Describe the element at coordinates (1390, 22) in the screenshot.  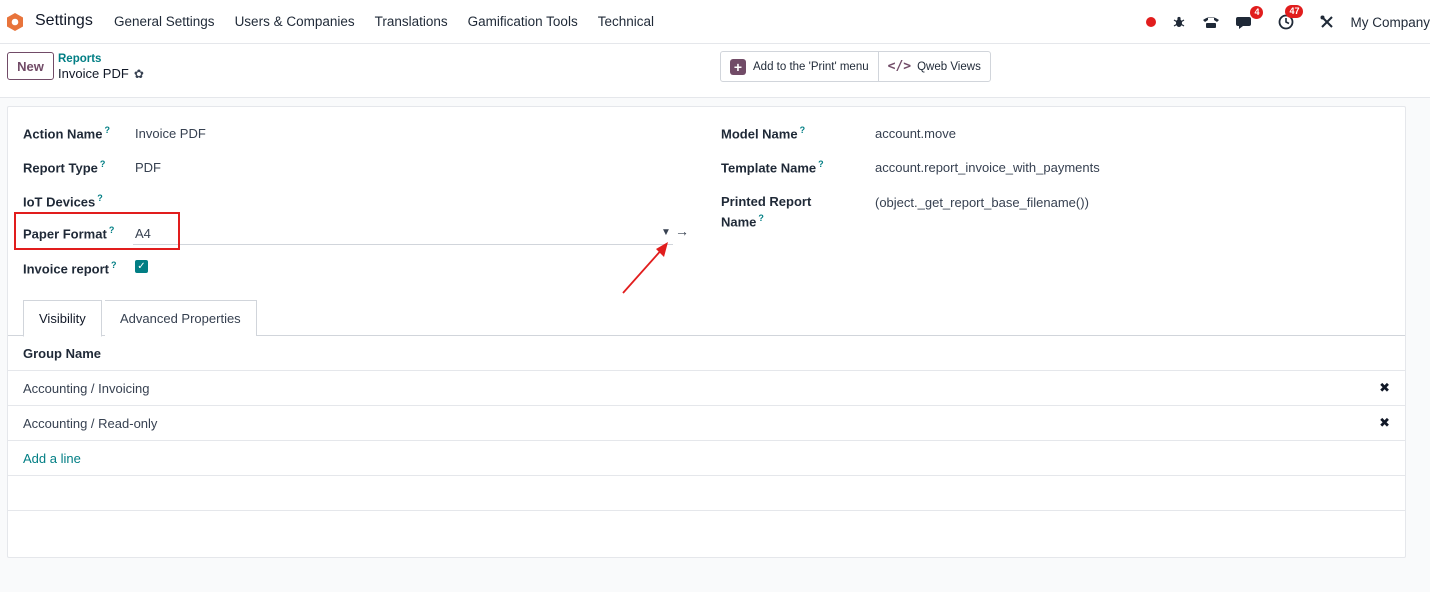
I see `company-switcher: My Company` at that location.